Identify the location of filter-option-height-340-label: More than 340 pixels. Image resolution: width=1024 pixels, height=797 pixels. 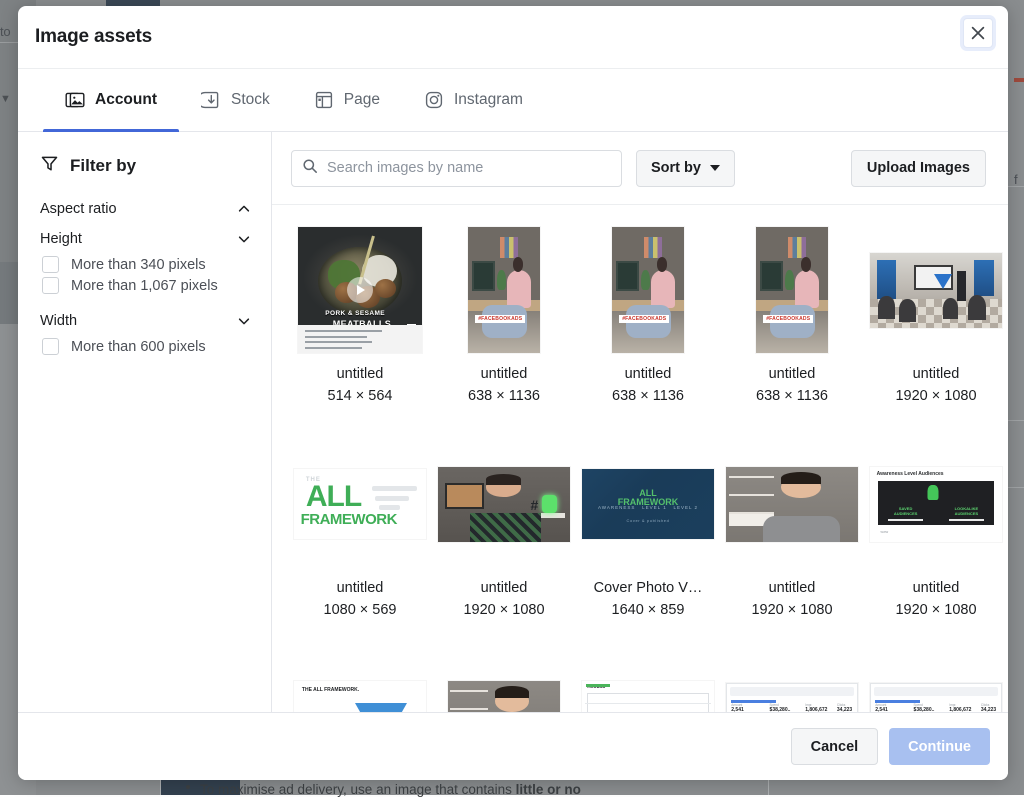
(138, 265).